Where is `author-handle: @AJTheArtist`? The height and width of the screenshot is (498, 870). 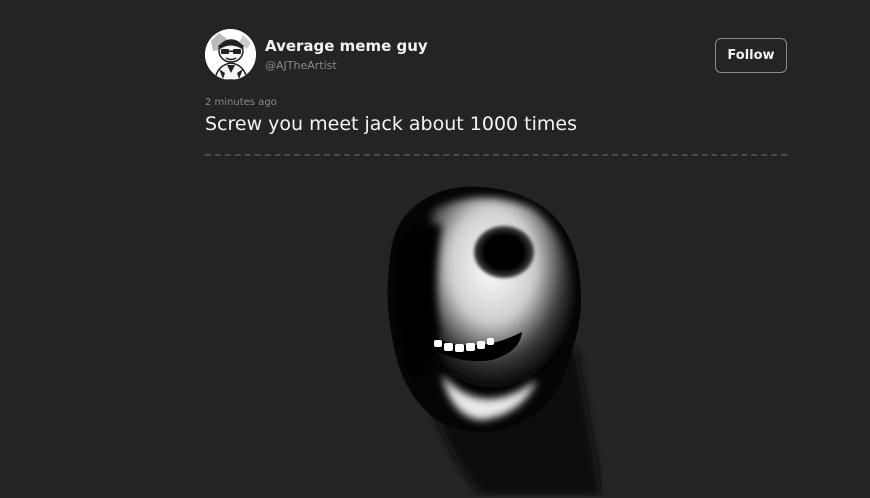
author-handle: @AJTheArtist is located at coordinates (301, 65).